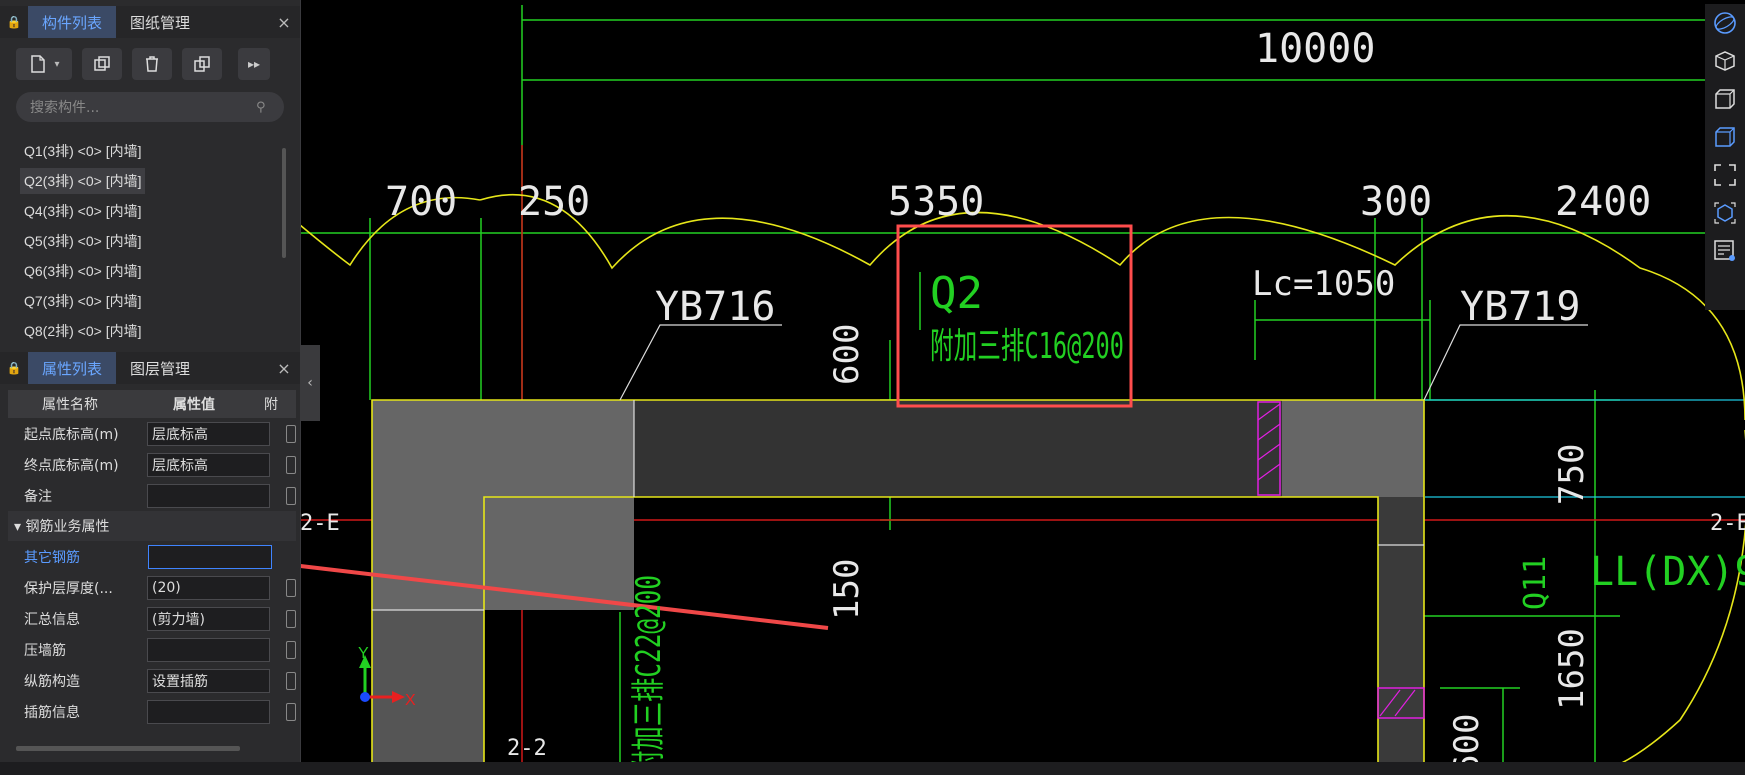 Image resolution: width=1745 pixels, height=775 pixels. I want to click on dim-5350: 5350, so click(936, 202).